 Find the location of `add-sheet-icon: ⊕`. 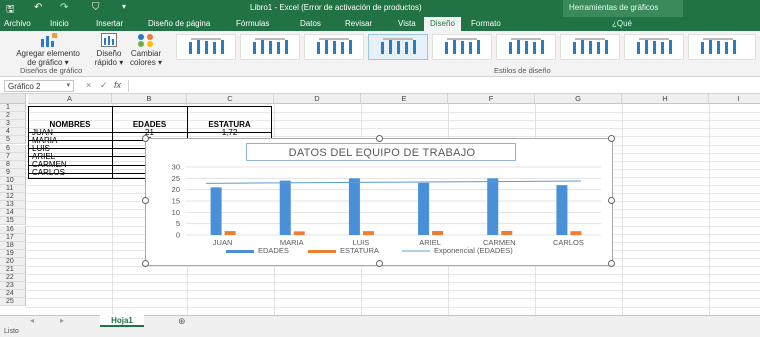

add-sheet-icon: ⊕ is located at coordinates (182, 321).